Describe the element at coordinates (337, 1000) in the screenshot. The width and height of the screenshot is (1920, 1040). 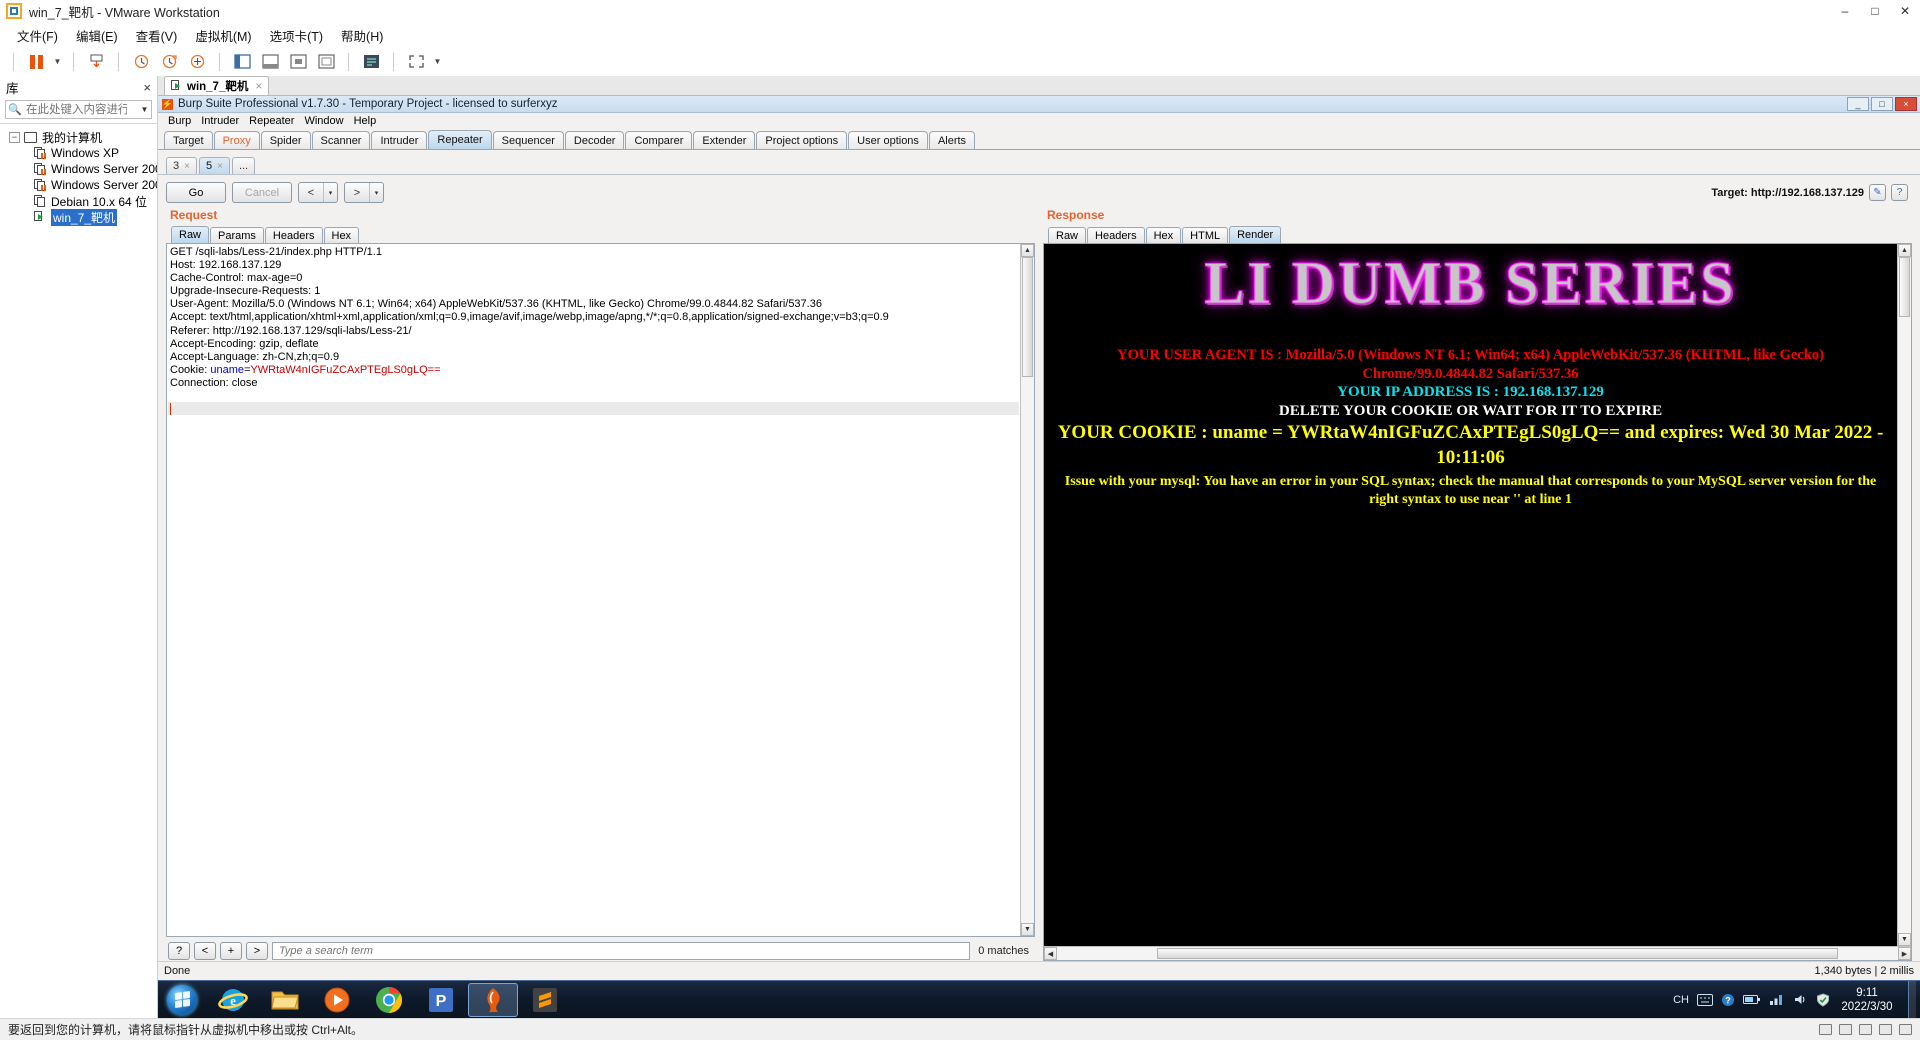
I see `media-player-icon` at that location.